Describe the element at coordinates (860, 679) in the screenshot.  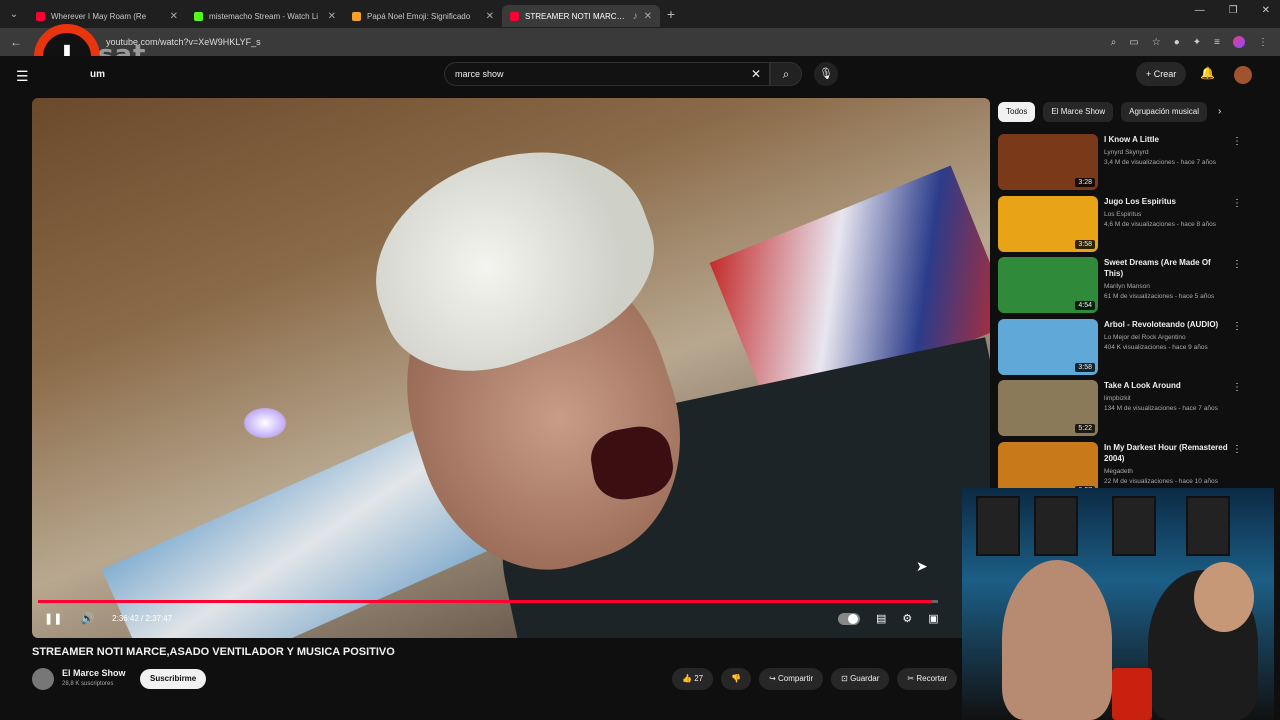
I see `save-button: ⊡ Guardar` at that location.